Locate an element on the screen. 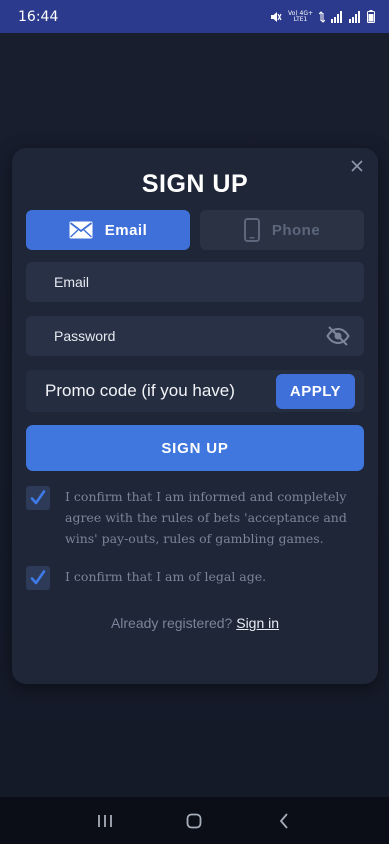  password-field: Password is located at coordinates (195, 336).